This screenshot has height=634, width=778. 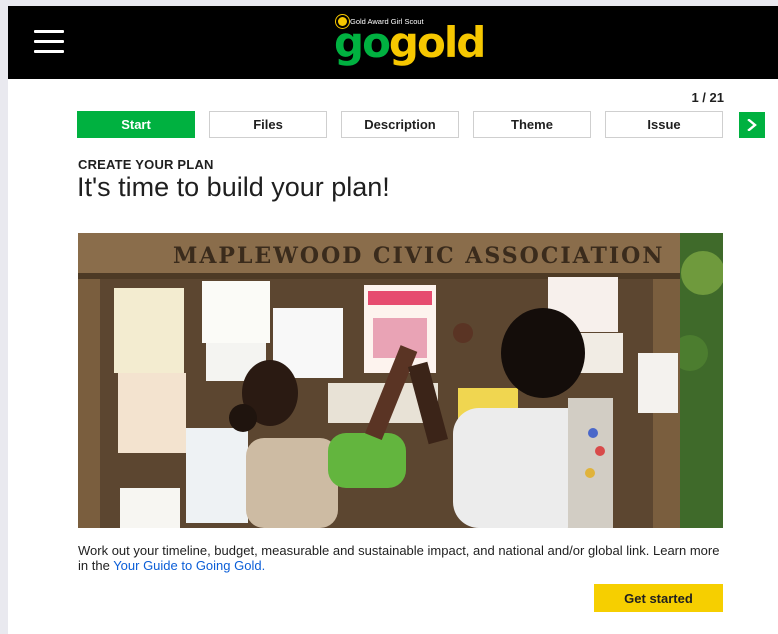 I want to click on step-counter: 1 / 21, so click(x=707, y=97).